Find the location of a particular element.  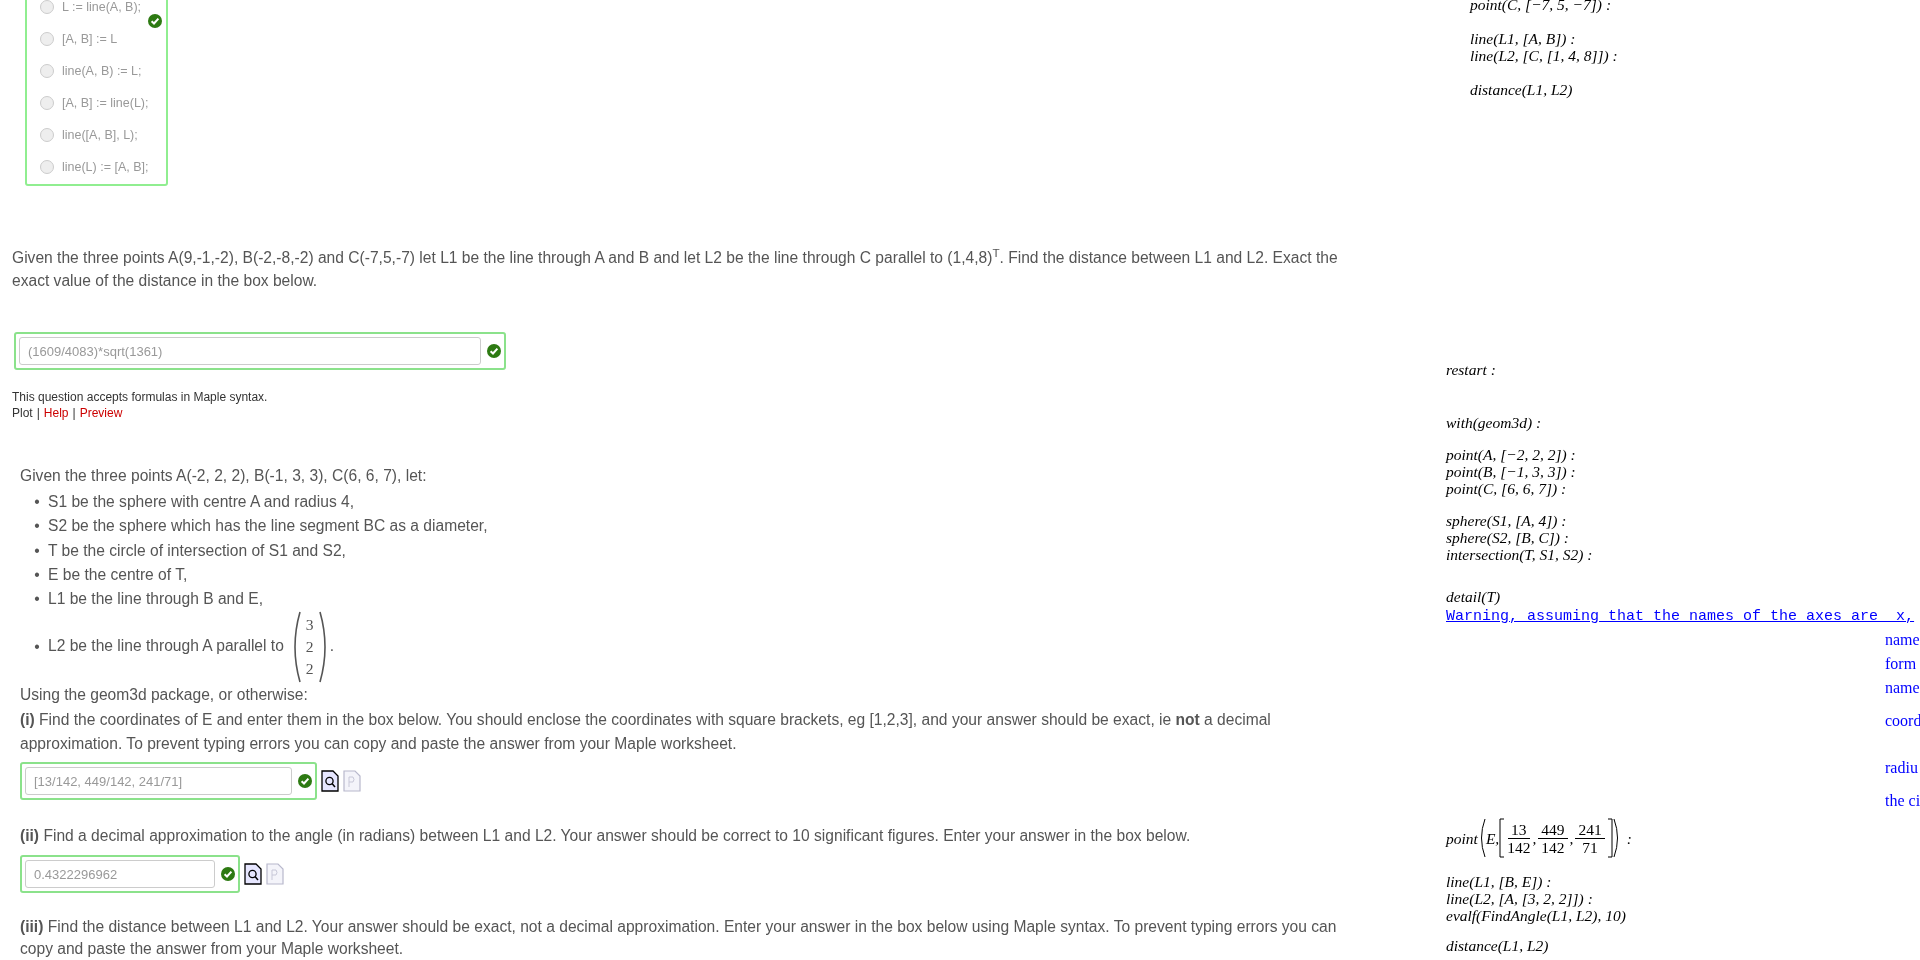

question-text: Using the geom3d package, or otherwise: is located at coordinates (164, 695).